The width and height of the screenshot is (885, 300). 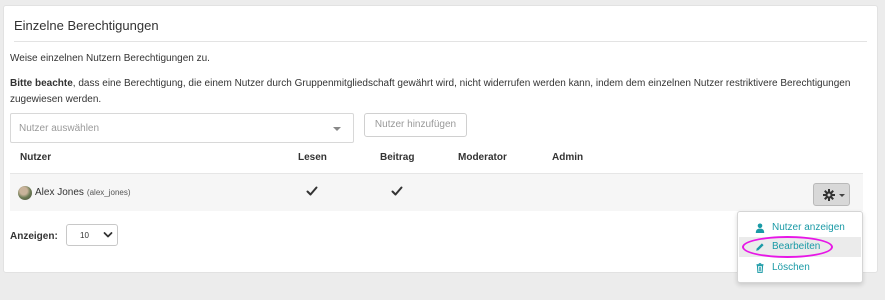 I want to click on page-size-value: 10, so click(x=84, y=235).